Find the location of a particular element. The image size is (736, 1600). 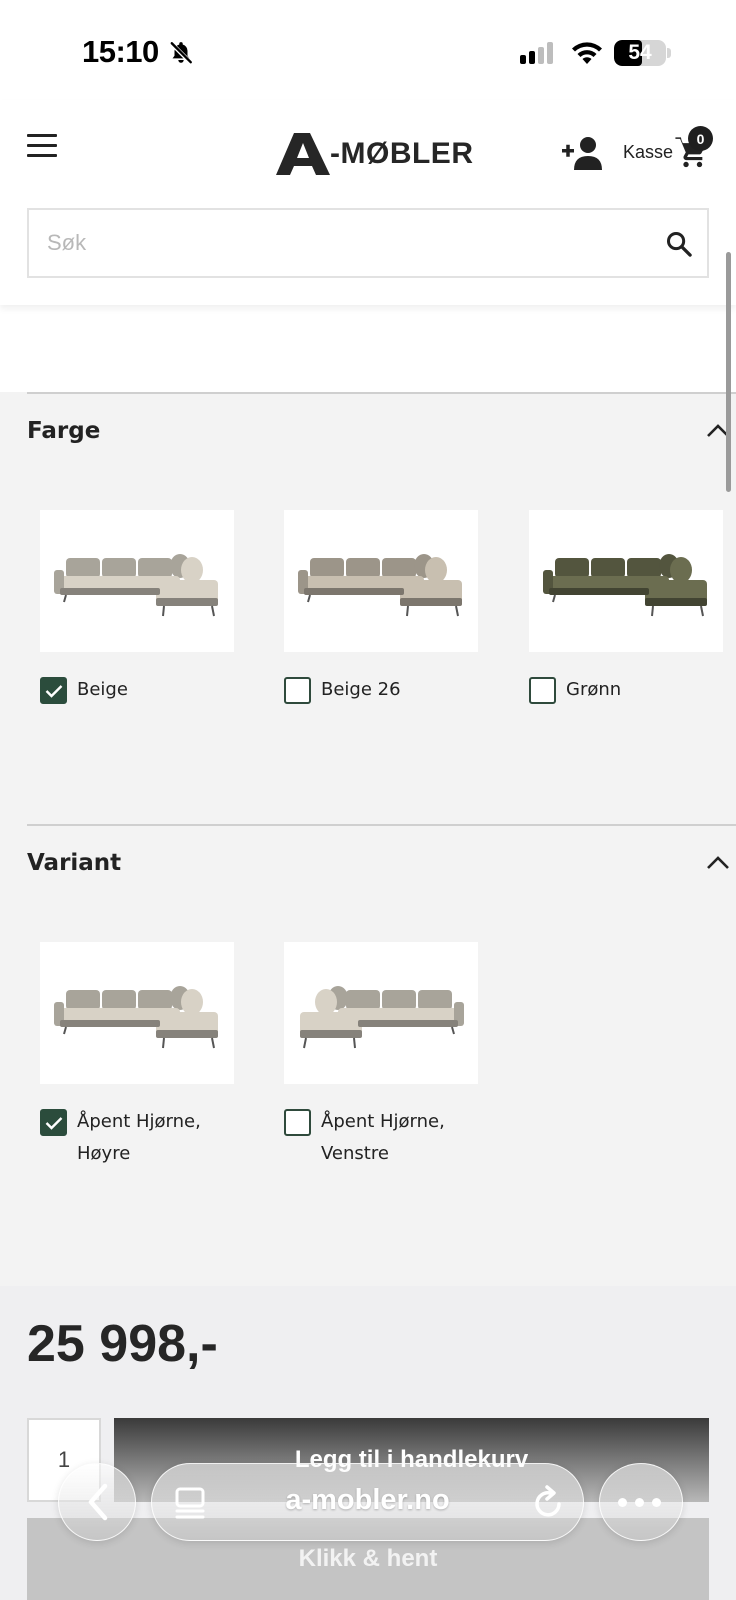

search-icon is located at coordinates (679, 244).